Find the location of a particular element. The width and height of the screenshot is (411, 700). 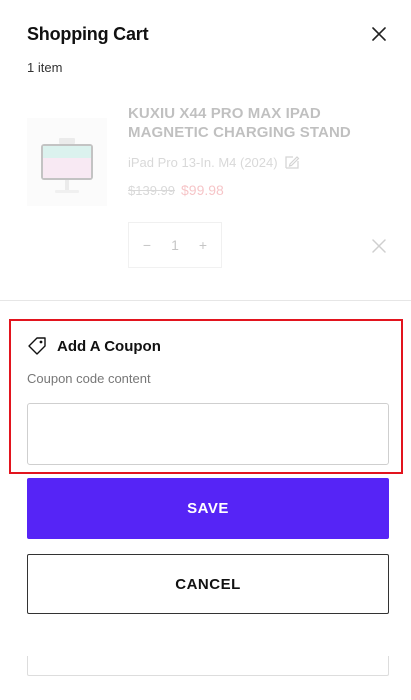

quantity-value: 1 is located at coordinates (175, 245).